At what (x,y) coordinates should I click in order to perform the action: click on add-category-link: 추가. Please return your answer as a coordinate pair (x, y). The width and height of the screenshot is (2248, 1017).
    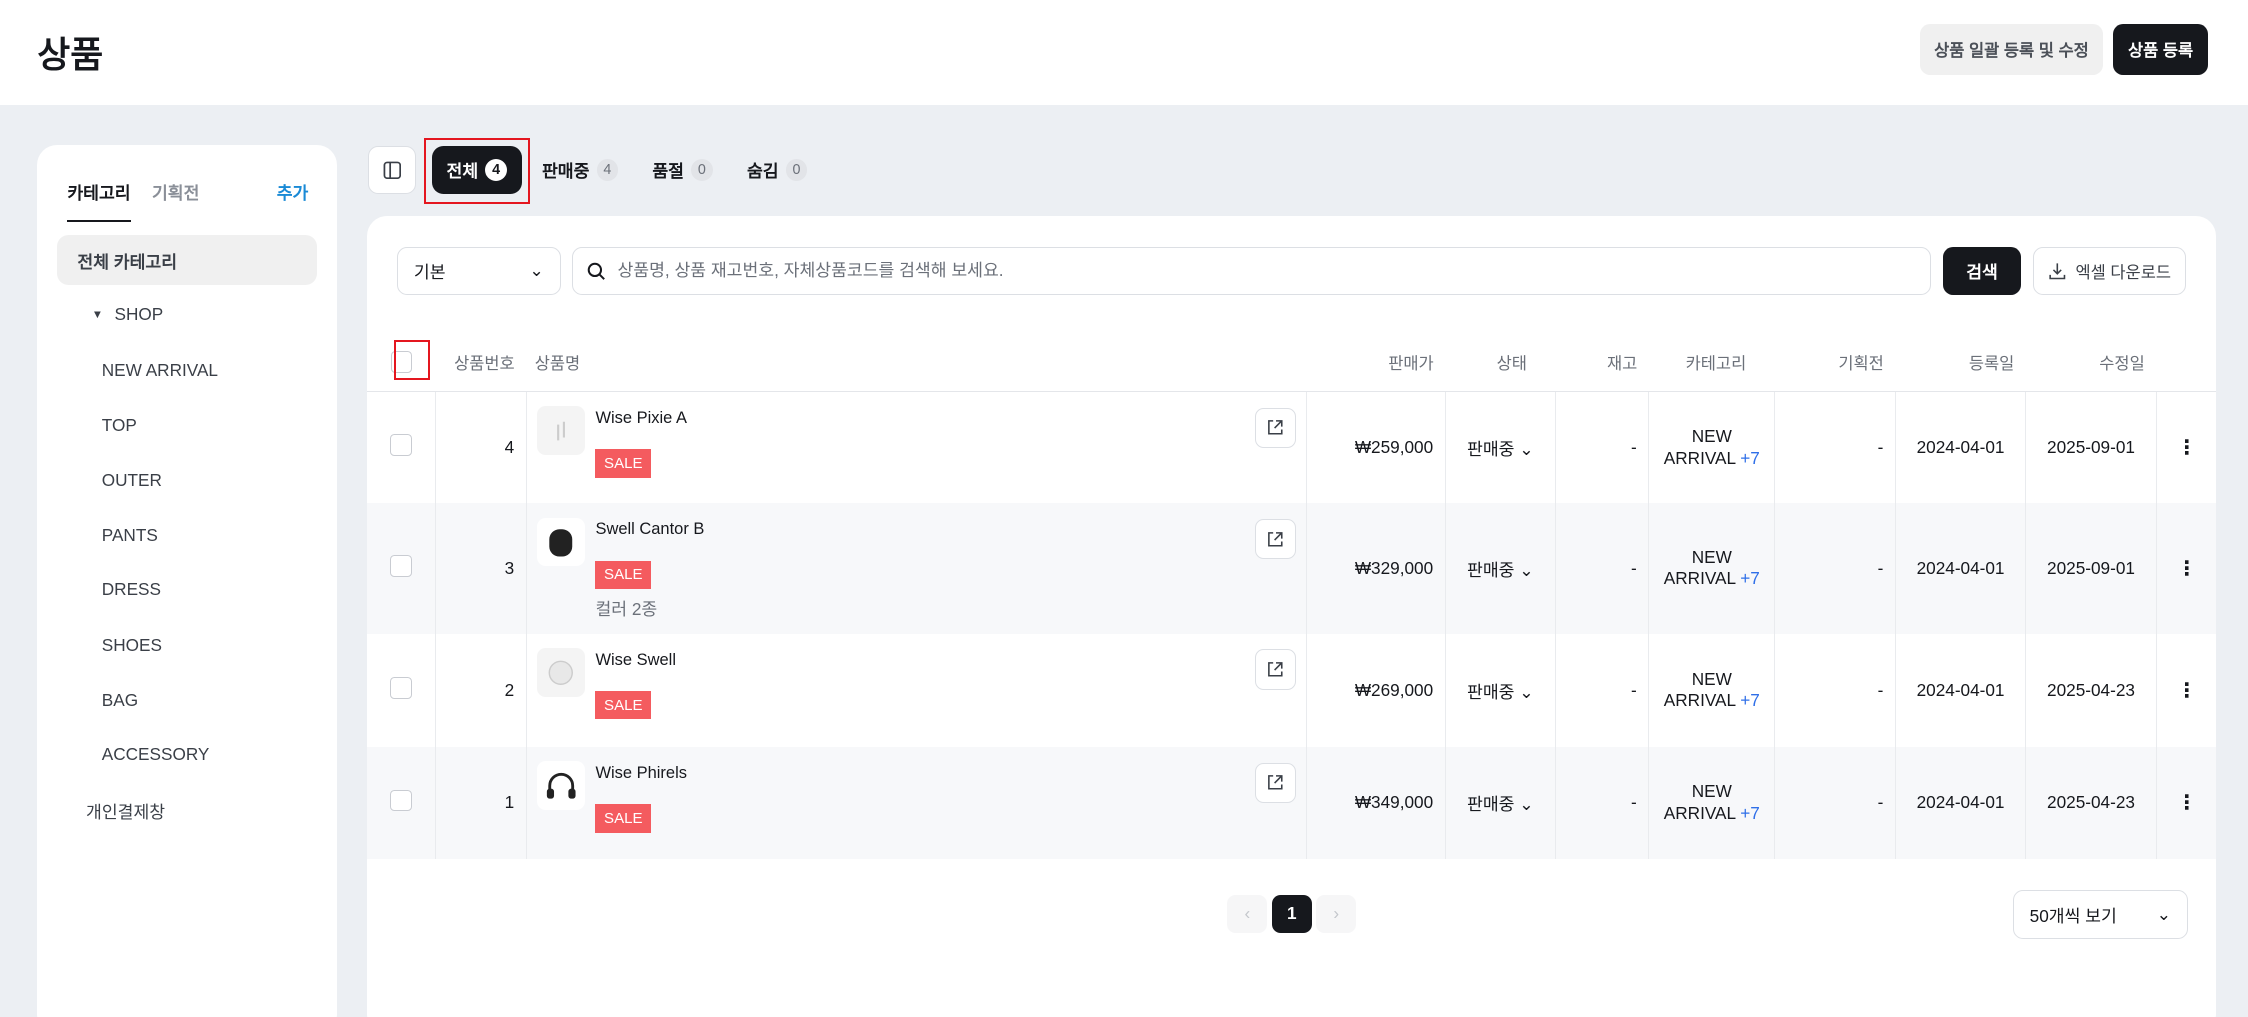
    Looking at the image, I should click on (293, 191).